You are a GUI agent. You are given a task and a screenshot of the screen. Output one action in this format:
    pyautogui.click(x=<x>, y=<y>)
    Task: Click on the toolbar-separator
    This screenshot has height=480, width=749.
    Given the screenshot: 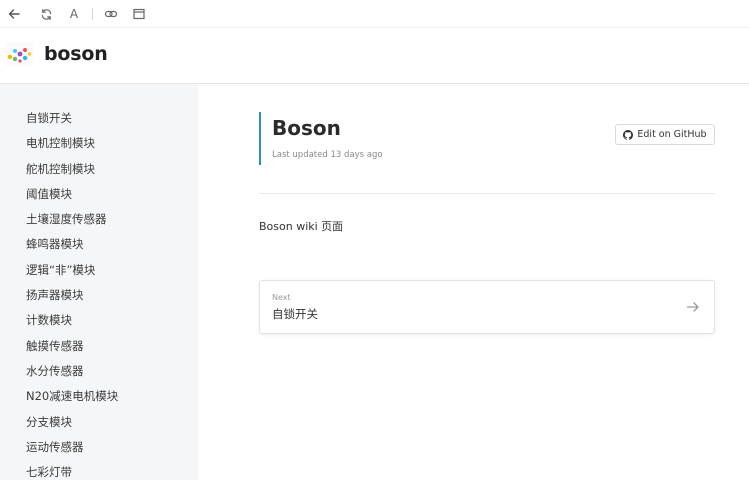 What is the action you would take?
    pyautogui.click(x=92, y=14)
    